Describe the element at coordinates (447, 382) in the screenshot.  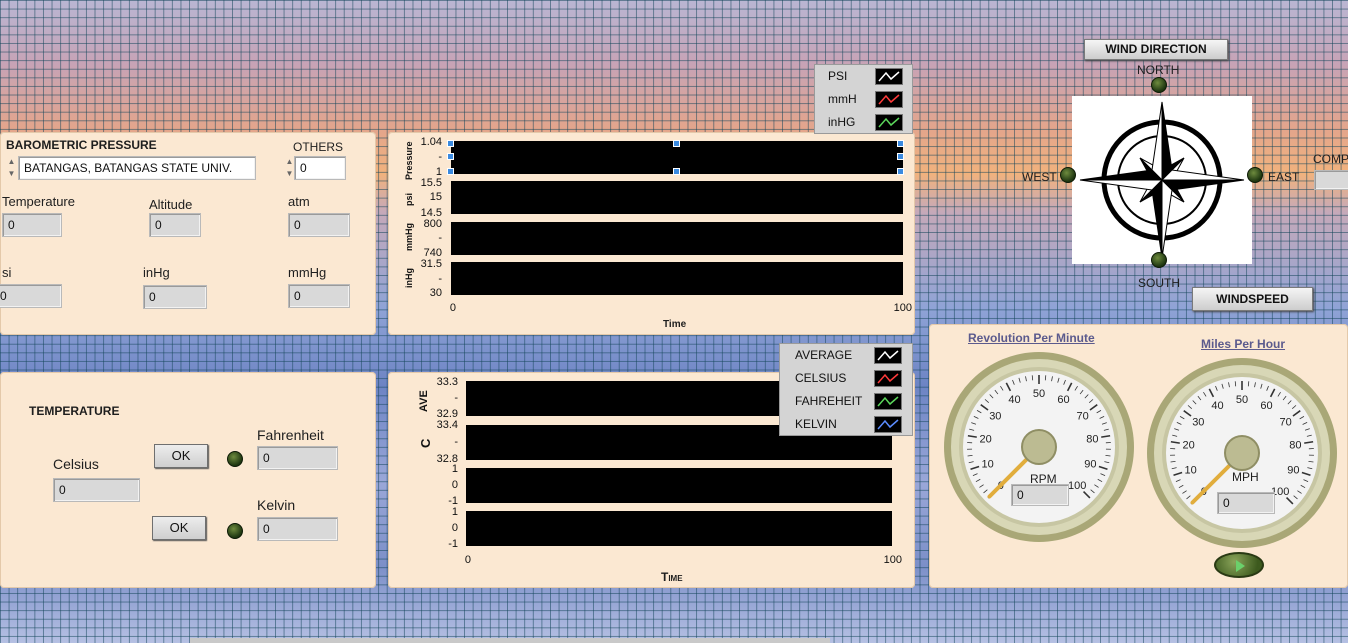
I see `tick-label: 33.3` at that location.